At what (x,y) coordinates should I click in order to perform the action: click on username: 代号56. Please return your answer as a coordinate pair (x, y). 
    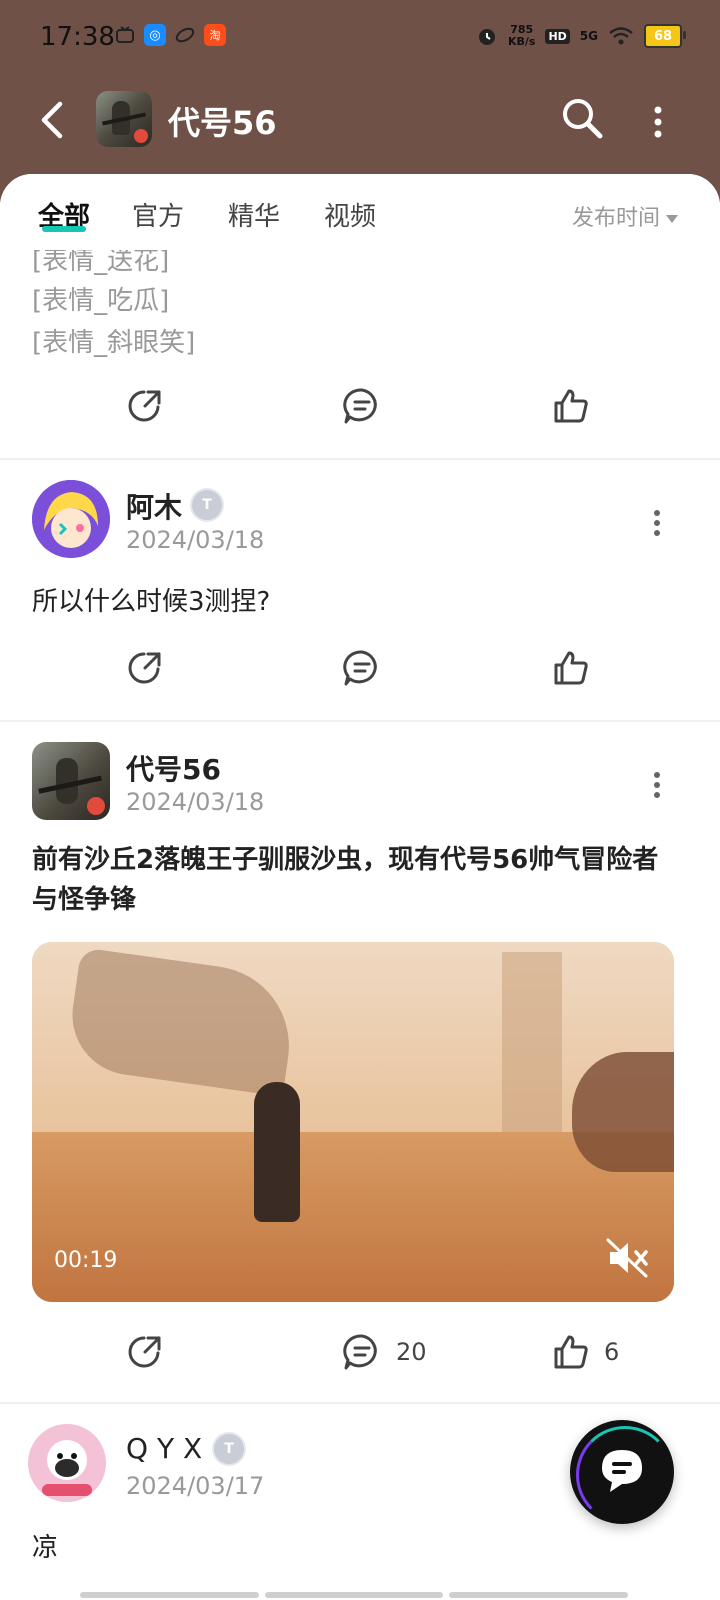
    Looking at the image, I should click on (173, 768).